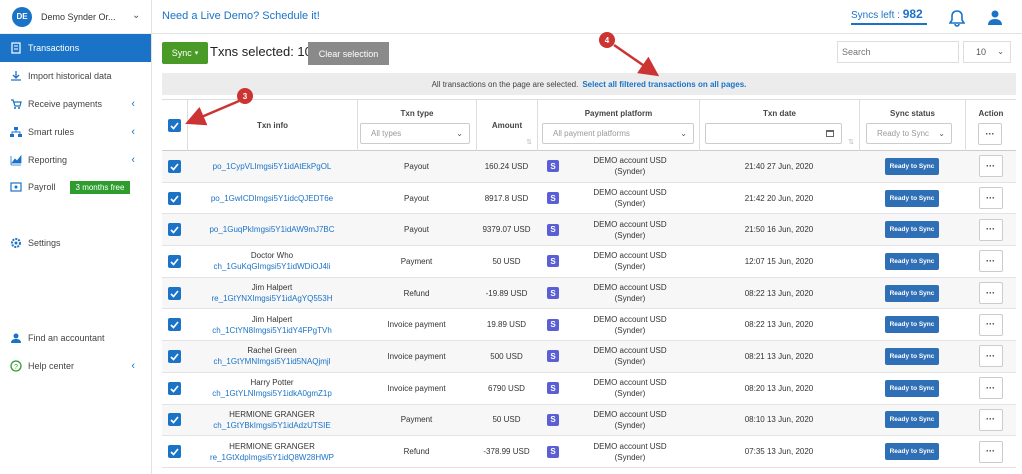 Image resolution: width=1022 pixels, height=474 pixels. I want to click on sidebar-item-receive-payments: Receive payments ‹, so click(75, 104).